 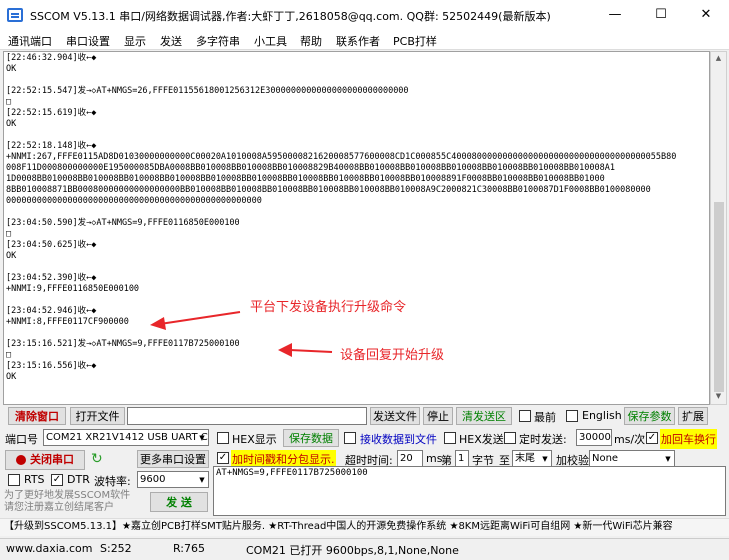 I want to click on rts-label: RTS, so click(x=34, y=479).